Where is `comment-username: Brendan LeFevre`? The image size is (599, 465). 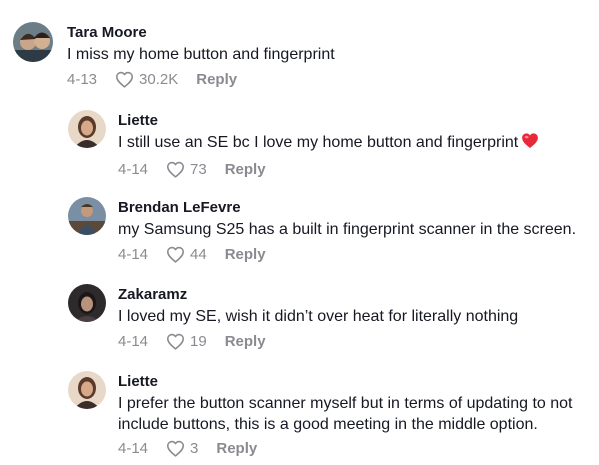
comment-username: Brendan LeFevre is located at coordinates (347, 208).